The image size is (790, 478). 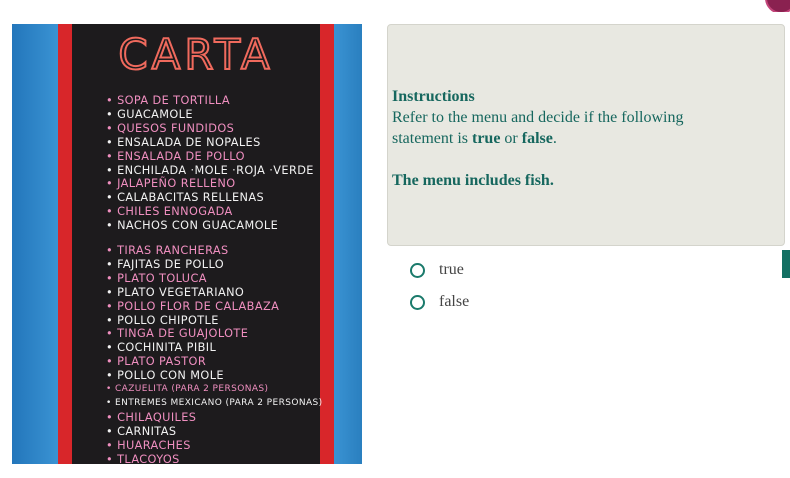 I want to click on menu-item: Tinga de guajolote, so click(x=214, y=334).